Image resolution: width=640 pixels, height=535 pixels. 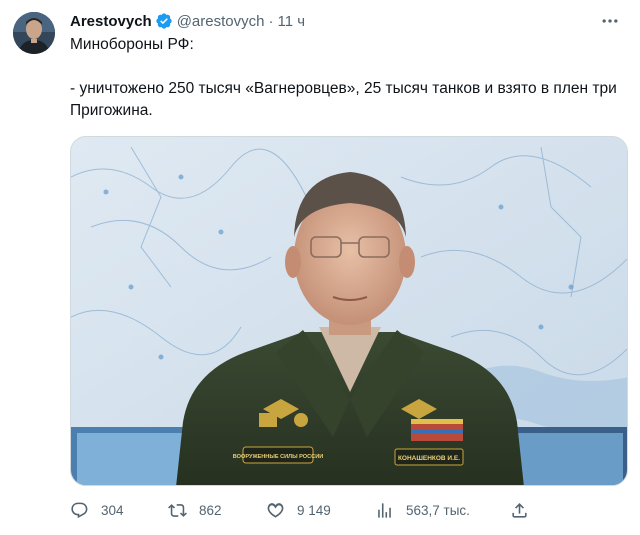 I want to click on chevron-label: ВООРУЖЕННЫЕ СИЛЫ РОССИИ, so click(x=278, y=457).